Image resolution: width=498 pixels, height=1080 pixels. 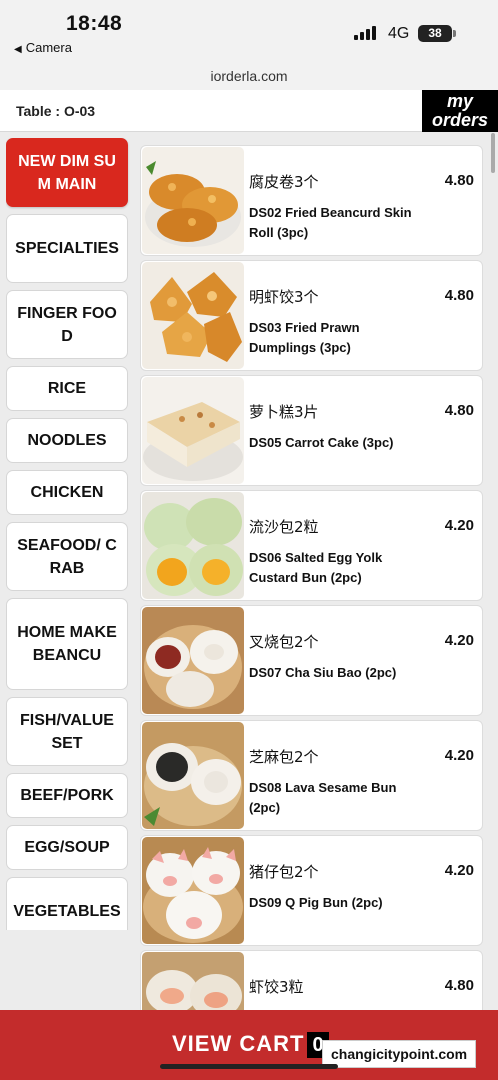 I want to click on category-new-dim-sum-main: NEW DIM SUM MAIN, so click(x=67, y=172).